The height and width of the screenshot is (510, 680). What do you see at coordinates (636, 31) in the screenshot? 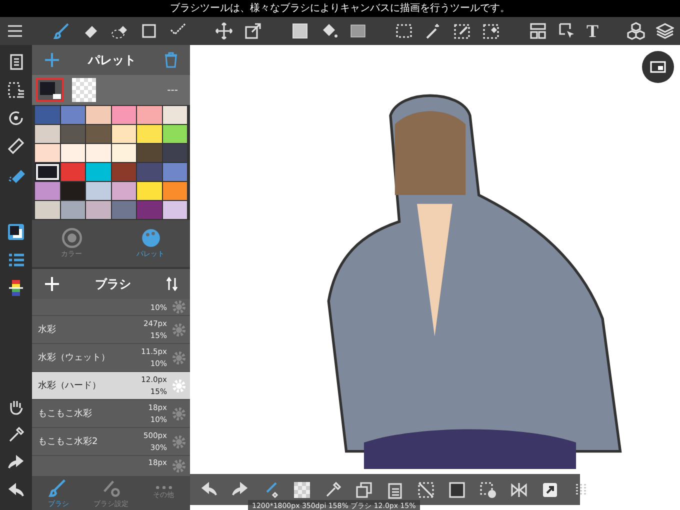
I see `cubes-icon` at bounding box center [636, 31].